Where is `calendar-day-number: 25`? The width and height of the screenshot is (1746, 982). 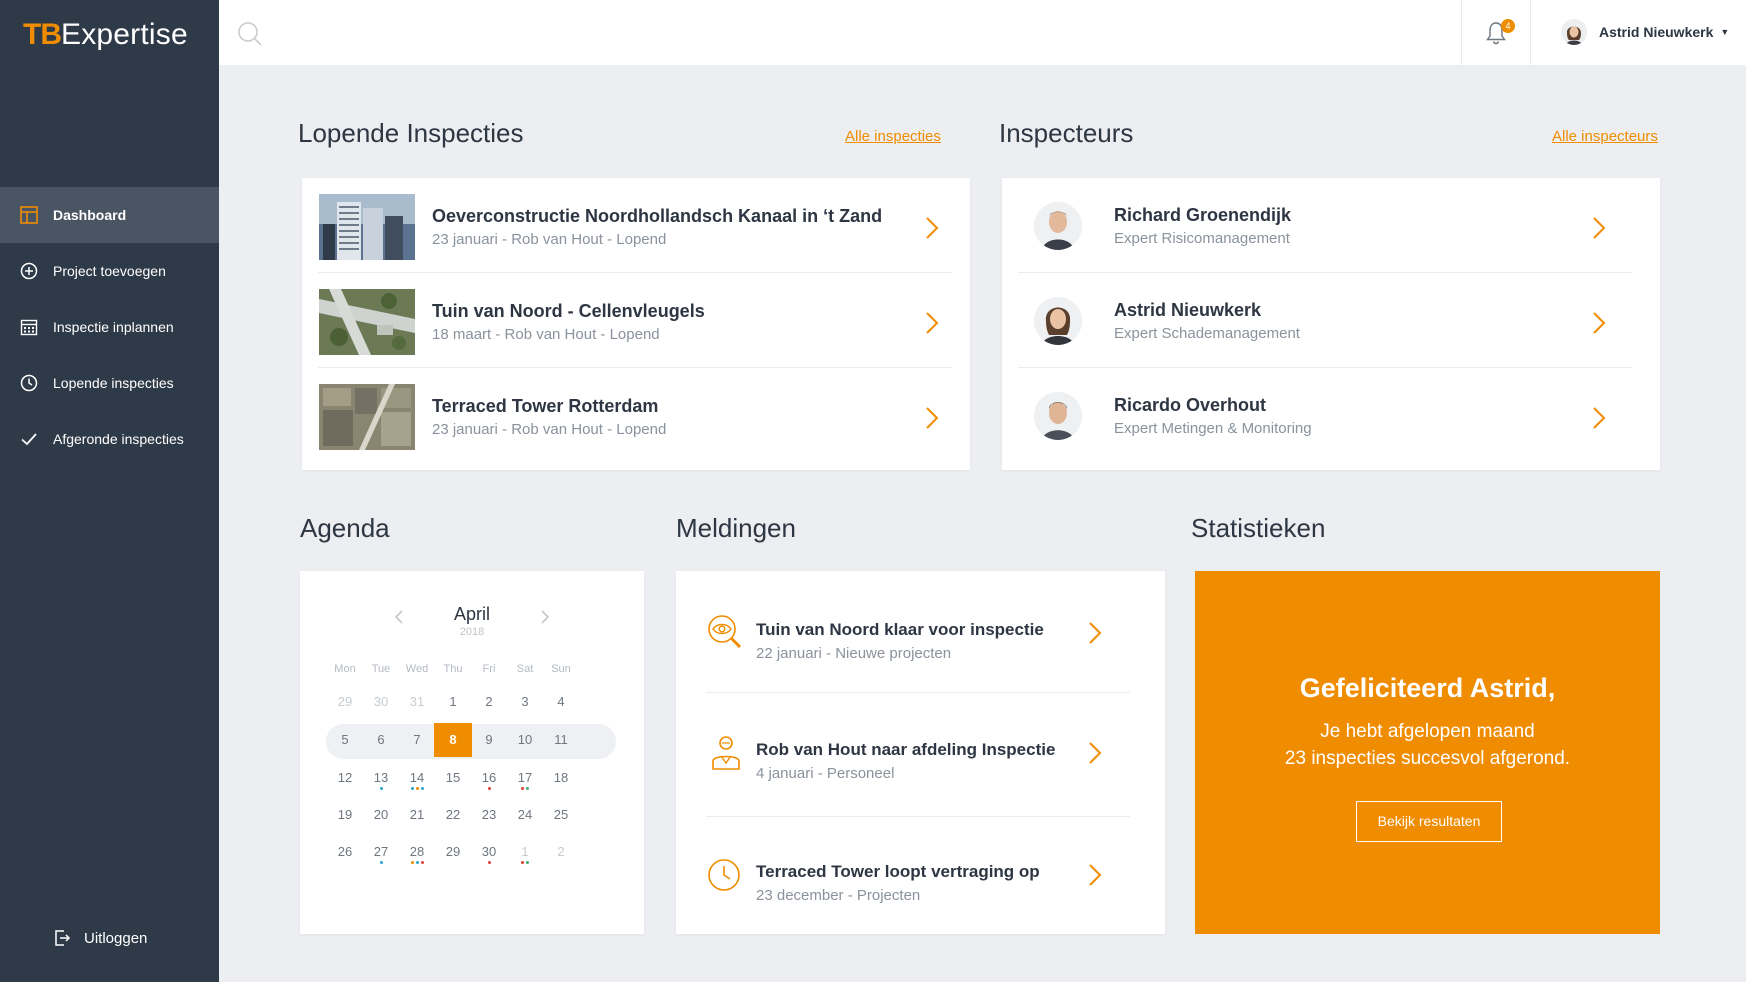
calendar-day-number: 25 is located at coordinates (561, 814).